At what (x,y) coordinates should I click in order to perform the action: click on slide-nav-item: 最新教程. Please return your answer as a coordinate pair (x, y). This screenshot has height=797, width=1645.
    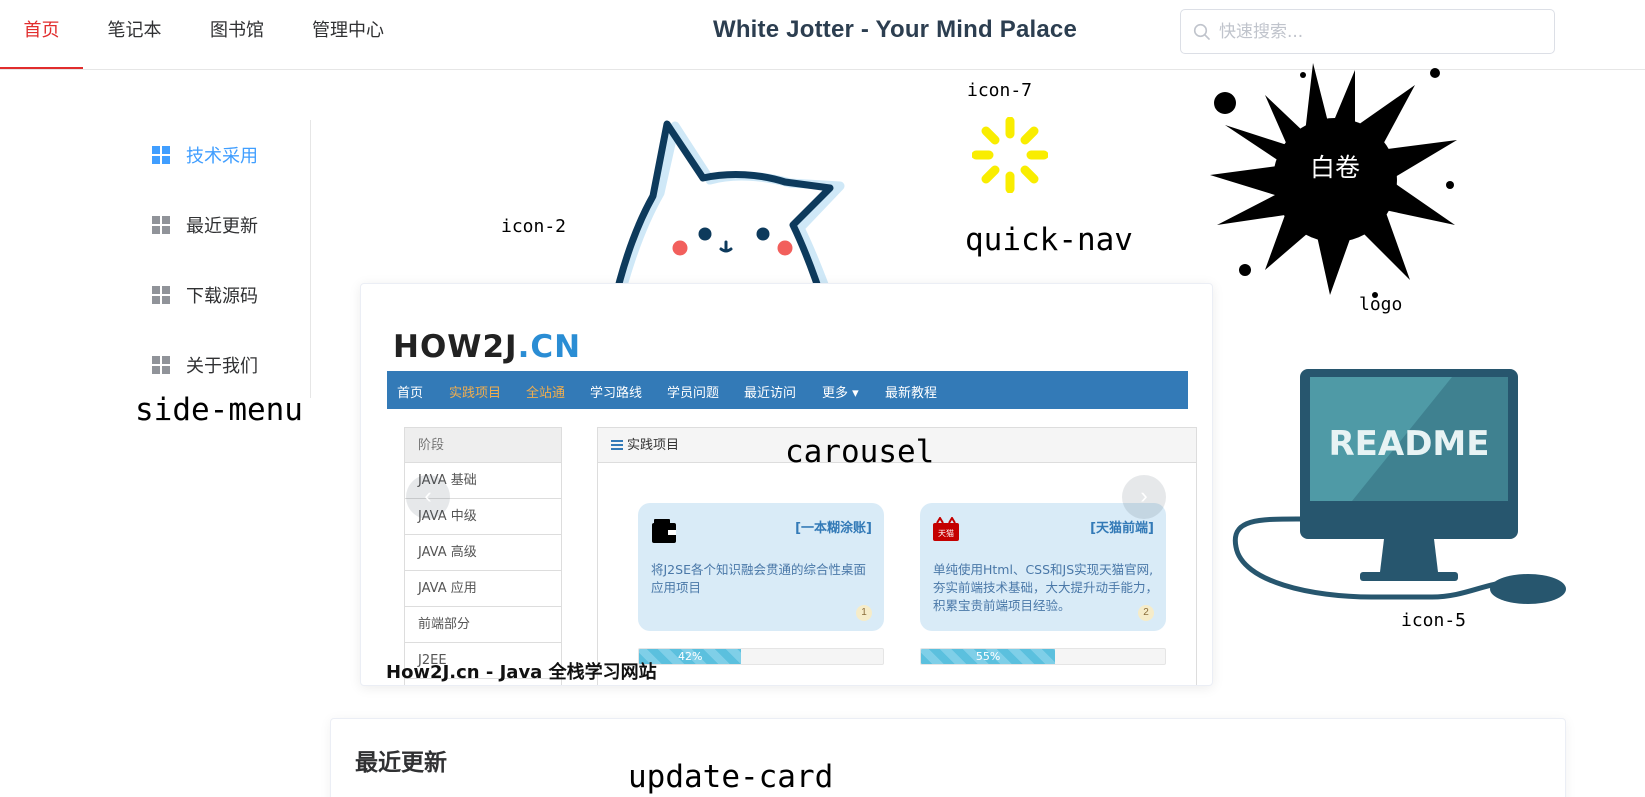
    Looking at the image, I should click on (911, 393).